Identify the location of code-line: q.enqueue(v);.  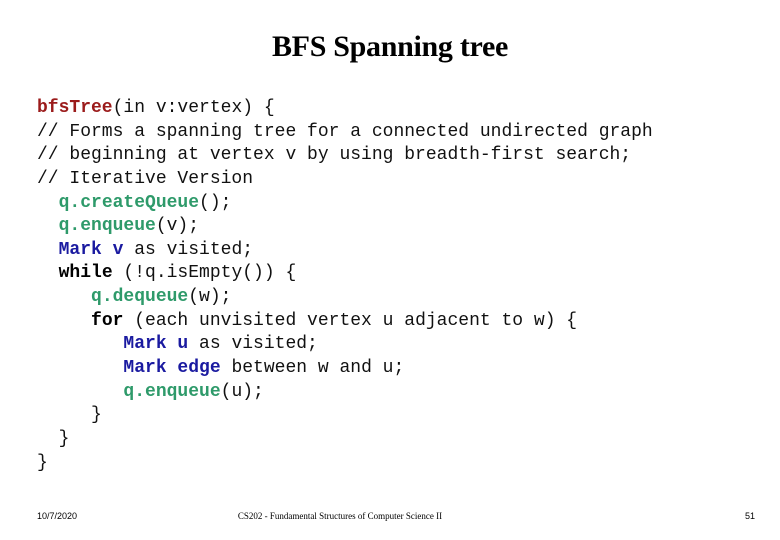
(345, 227).